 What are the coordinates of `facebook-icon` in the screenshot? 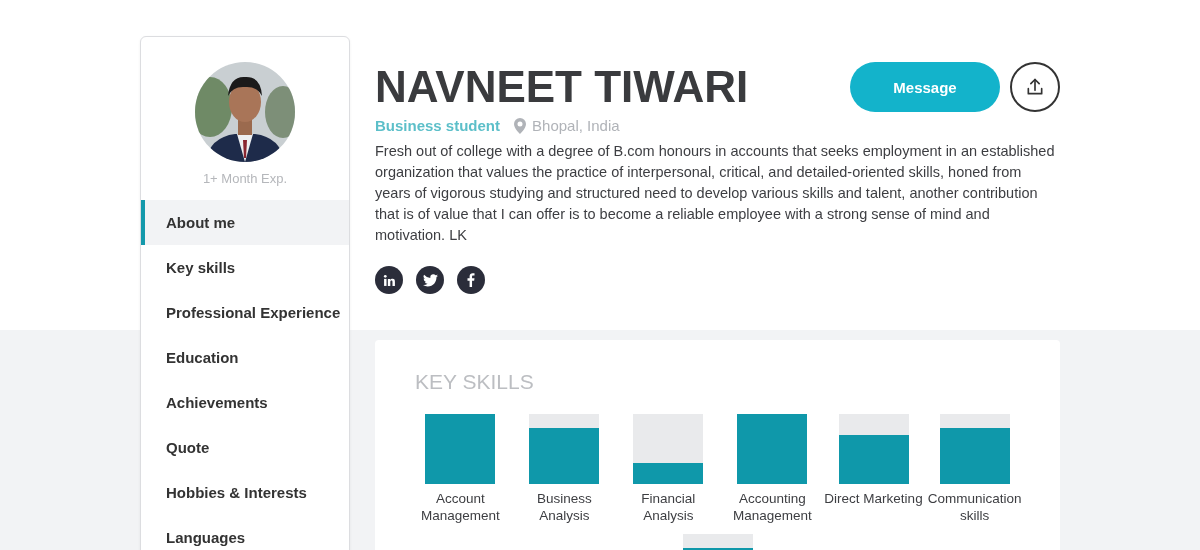 It's located at (471, 280).